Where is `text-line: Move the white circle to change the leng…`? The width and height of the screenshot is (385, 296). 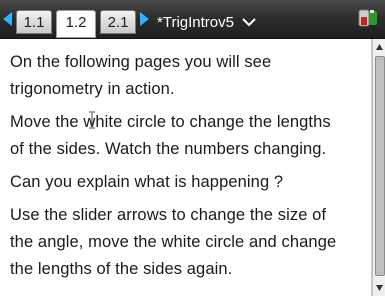
text-line: Move the white circle to change the leng… is located at coordinates (170, 122).